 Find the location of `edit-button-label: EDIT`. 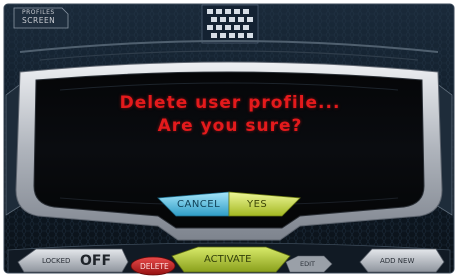

edit-button-label: EDIT is located at coordinates (307, 264).